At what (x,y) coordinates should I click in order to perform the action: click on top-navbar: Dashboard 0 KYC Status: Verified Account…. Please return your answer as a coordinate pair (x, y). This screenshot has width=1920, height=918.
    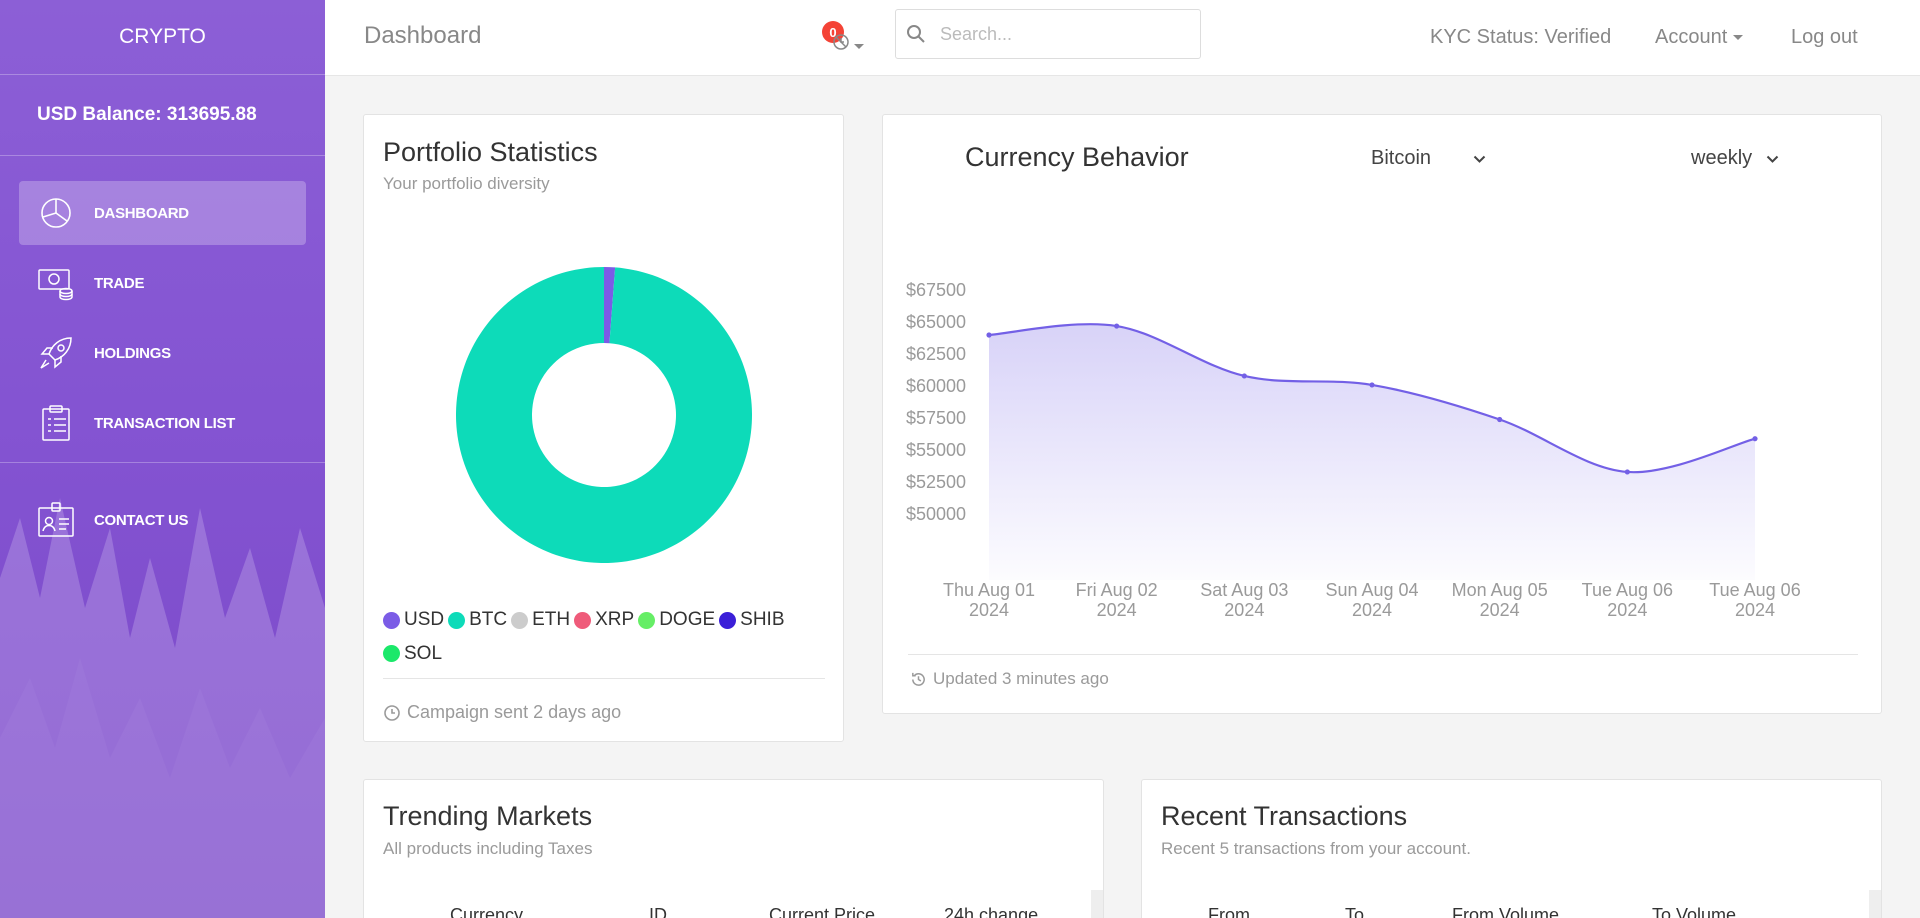
    Looking at the image, I should click on (1122, 38).